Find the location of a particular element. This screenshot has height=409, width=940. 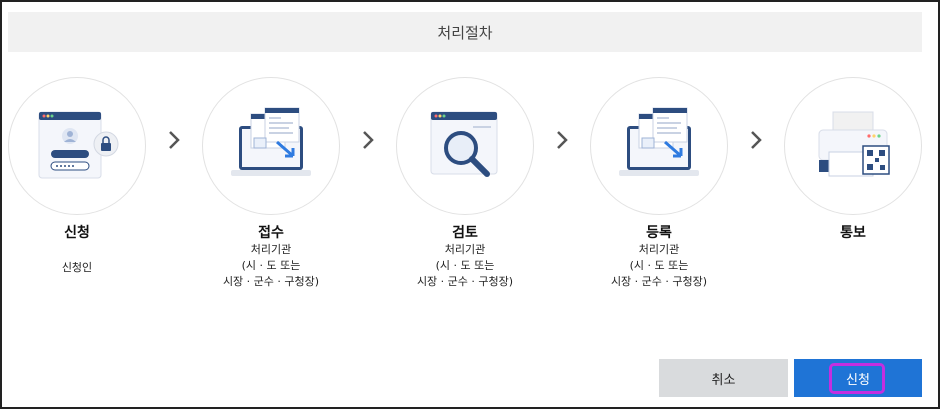

step-register: 등록 처리기관 (시 · 도 또는 시장 · 군수 · 구청장) is located at coordinates (659, 183).